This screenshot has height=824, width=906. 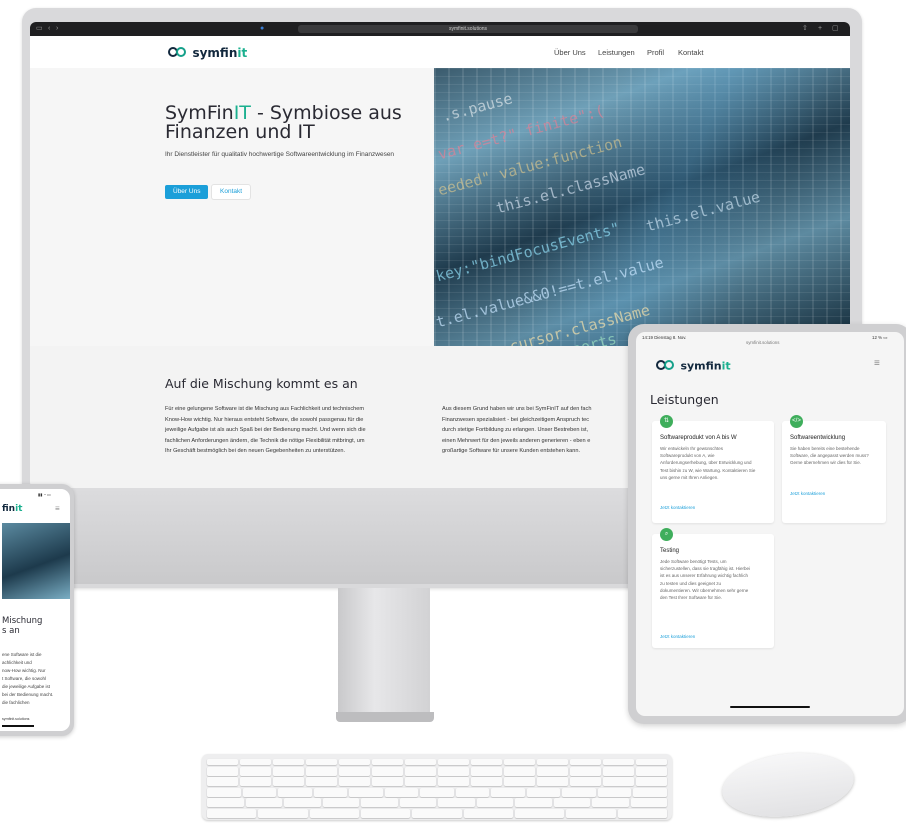 I want to click on status-url: symfinit.solutions, so click(x=763, y=342).